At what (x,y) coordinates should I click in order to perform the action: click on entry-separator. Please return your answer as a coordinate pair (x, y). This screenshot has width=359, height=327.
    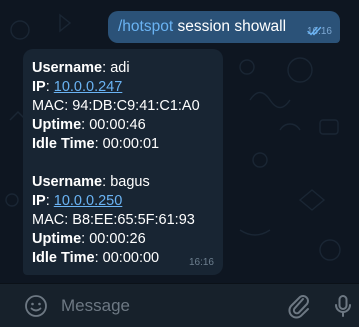
    Looking at the image, I should click on (127, 163).